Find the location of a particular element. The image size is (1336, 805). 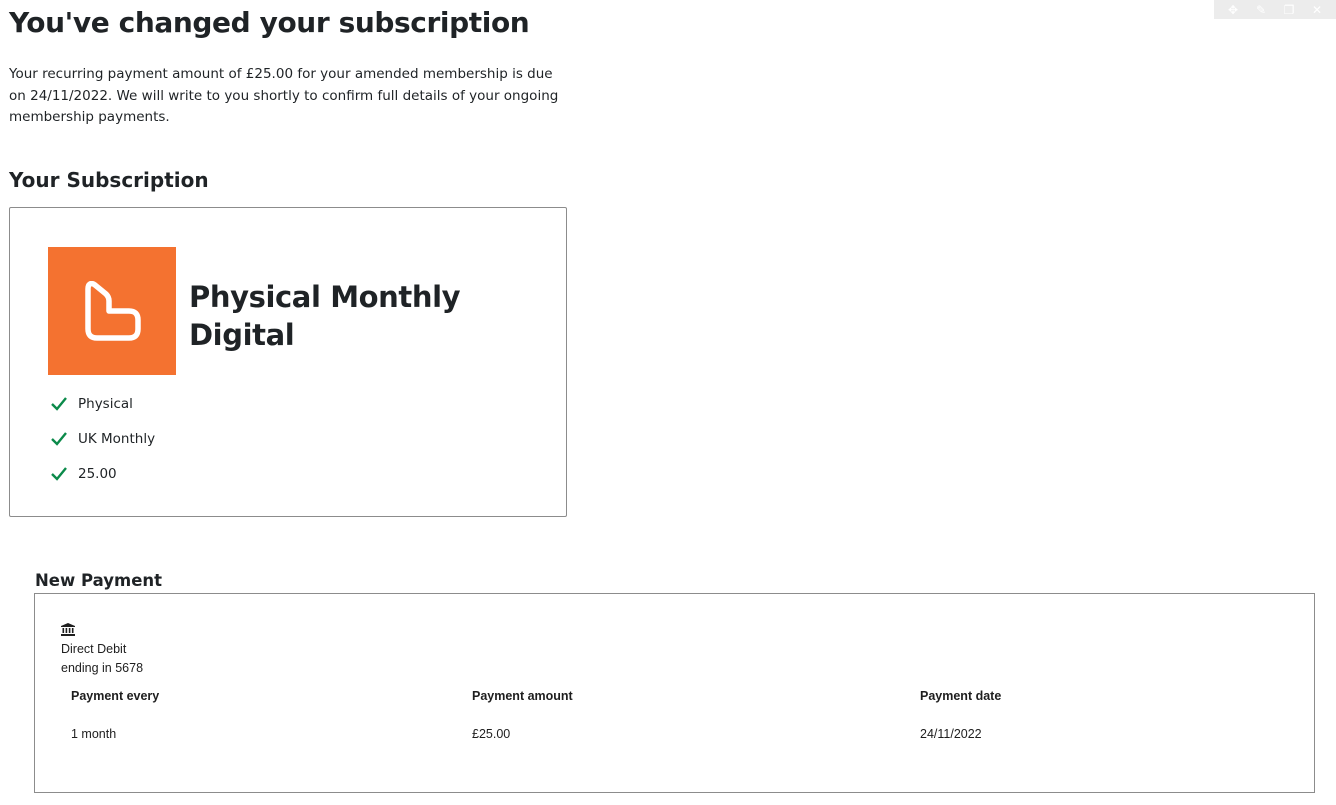

payment-method-name: Direct Debit is located at coordinates (94, 649).